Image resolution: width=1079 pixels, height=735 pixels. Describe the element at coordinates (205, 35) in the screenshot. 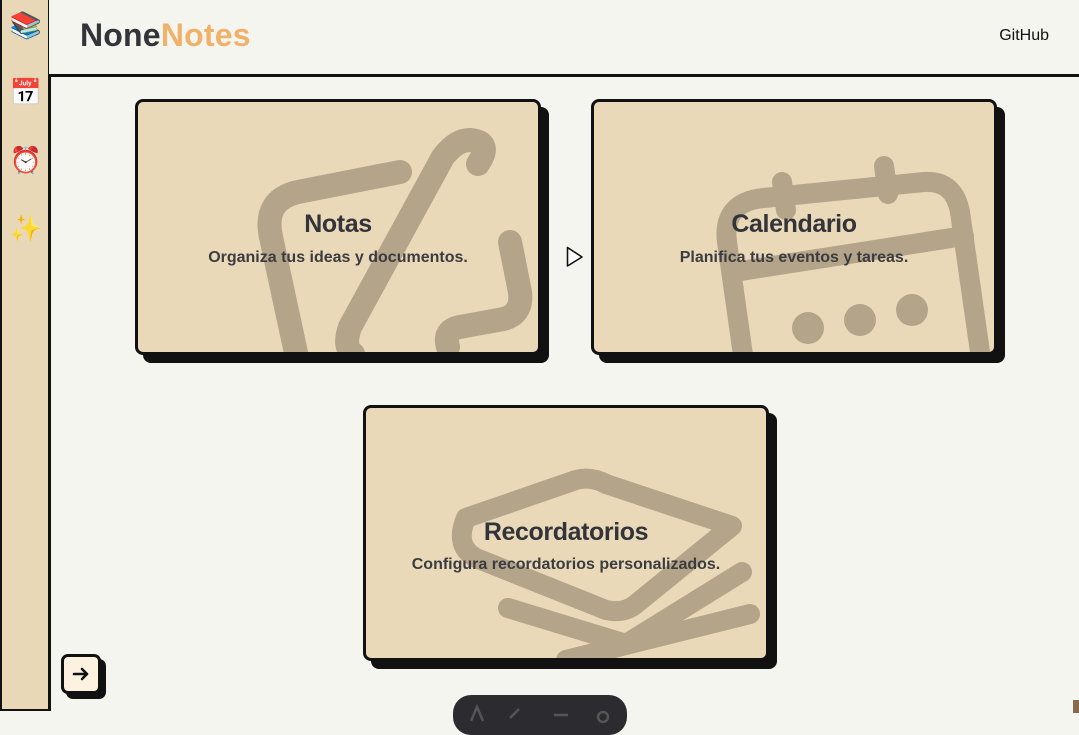

I see `logo-part-2: Notes` at that location.